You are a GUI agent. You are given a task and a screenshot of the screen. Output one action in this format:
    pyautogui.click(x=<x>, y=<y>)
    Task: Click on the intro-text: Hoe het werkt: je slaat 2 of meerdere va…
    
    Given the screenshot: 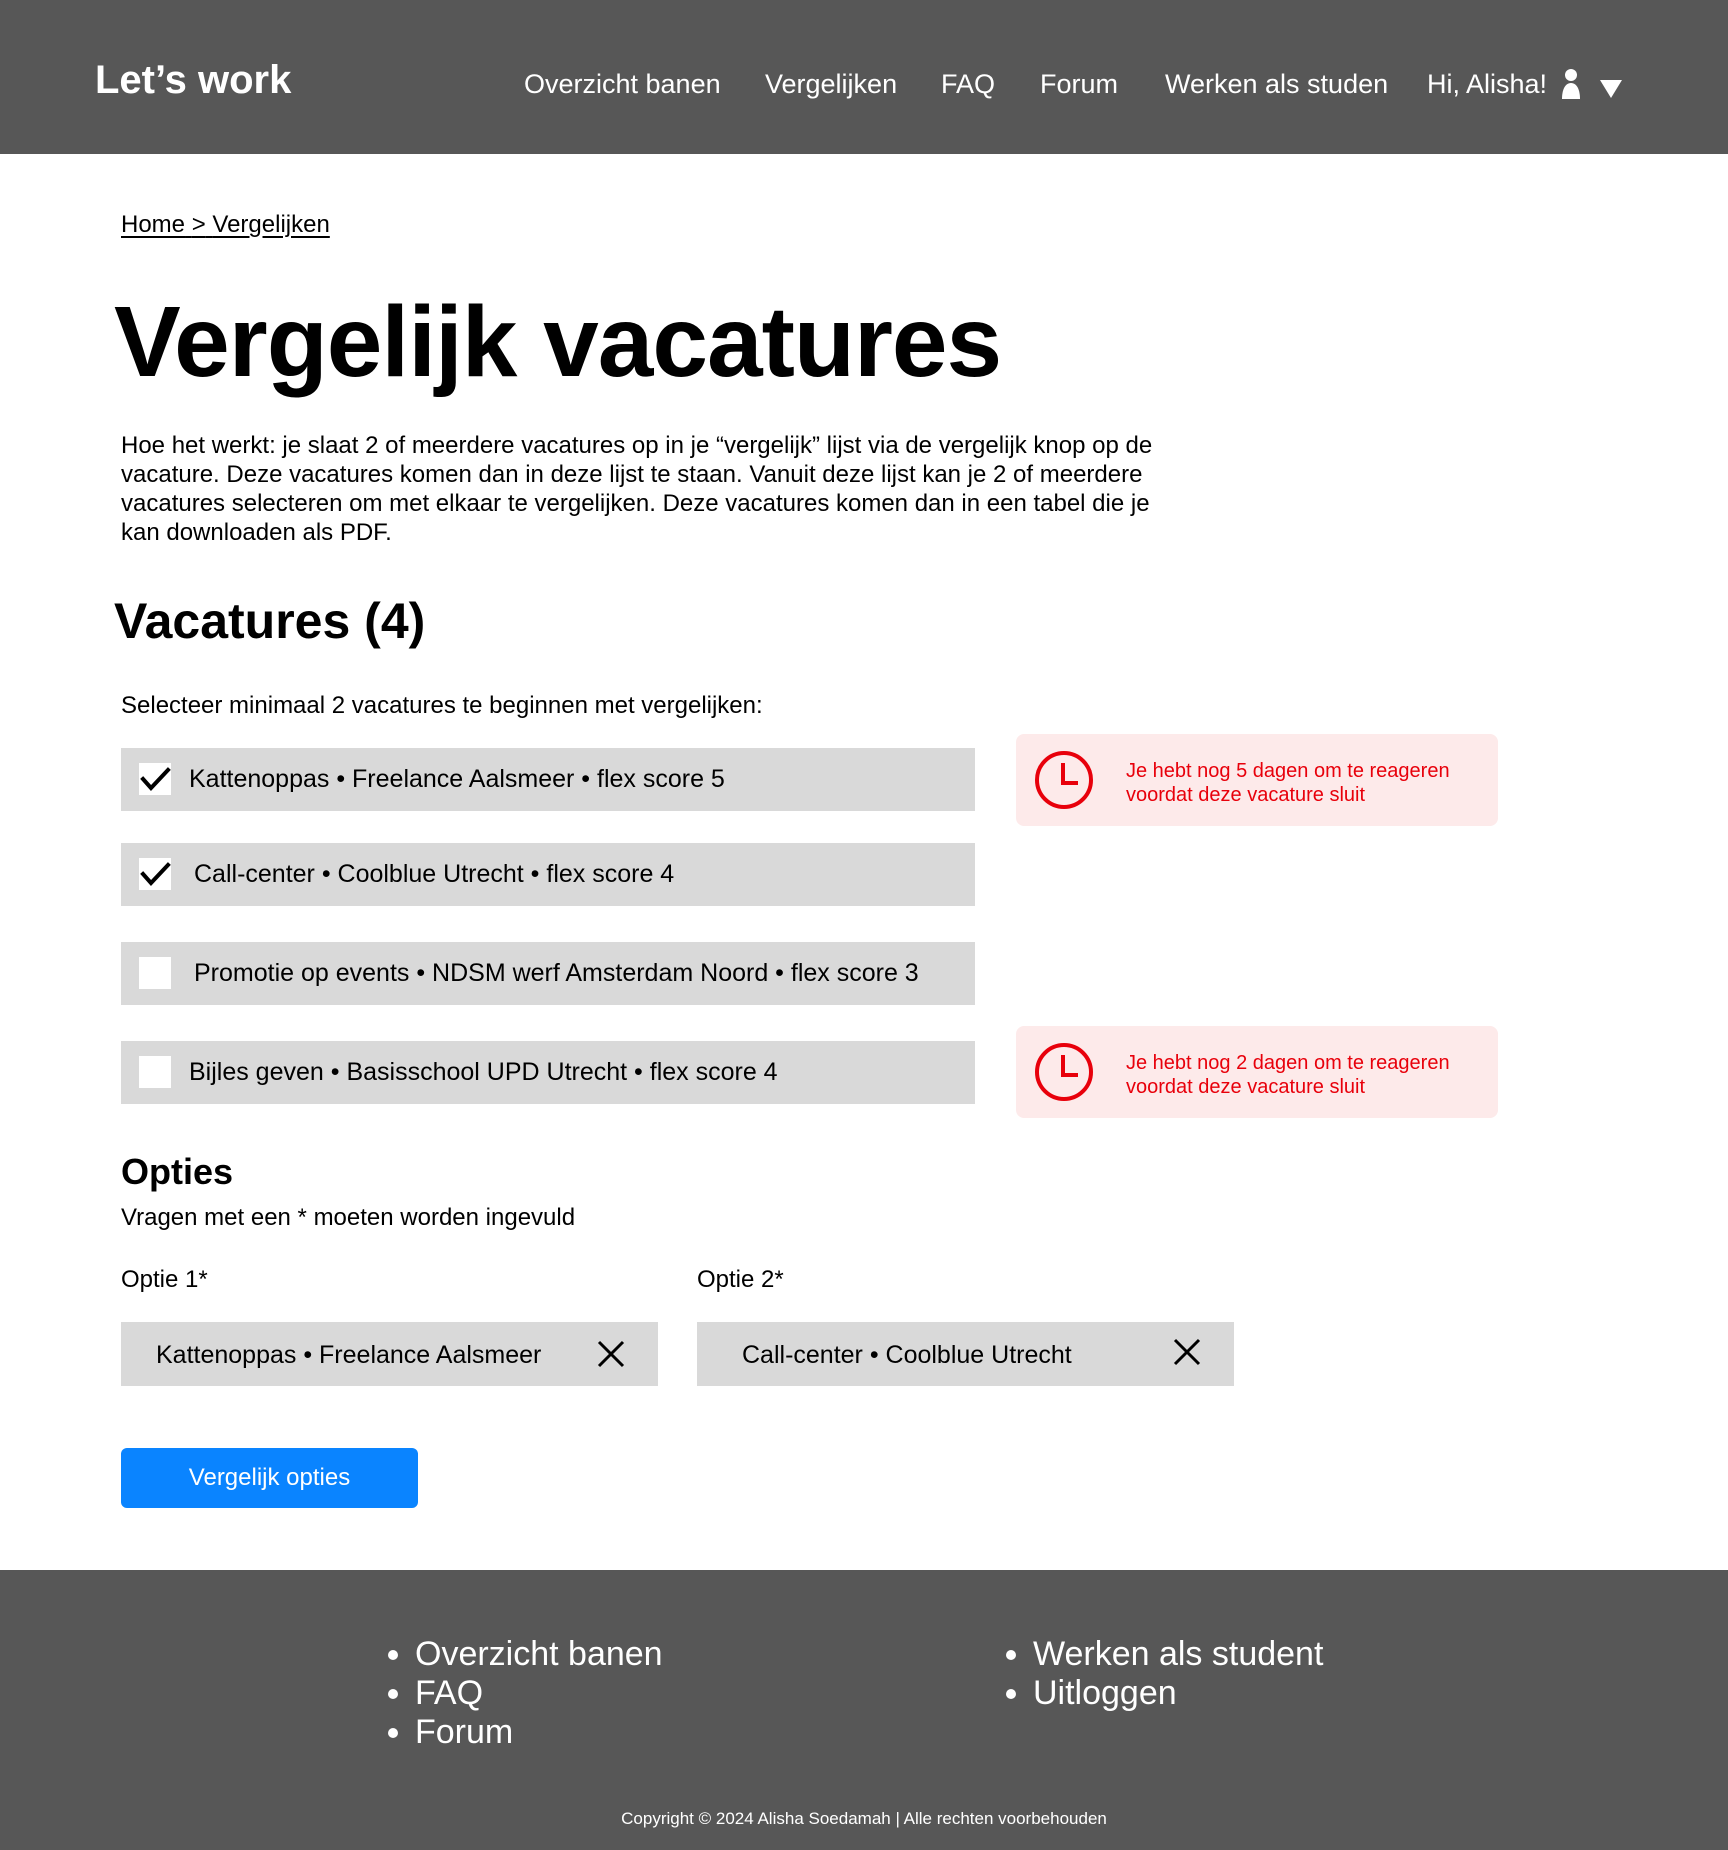 What is the action you would take?
    pyautogui.click(x=637, y=489)
    